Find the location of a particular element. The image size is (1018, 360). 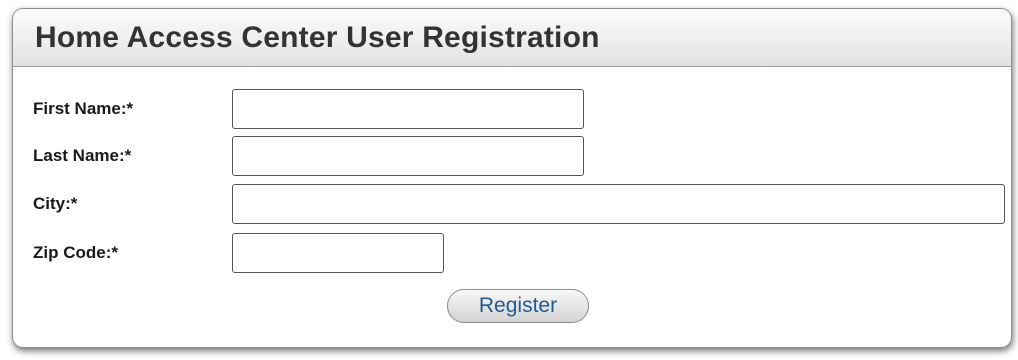

page-title: Home Access Center User Registration is located at coordinates (317, 37).